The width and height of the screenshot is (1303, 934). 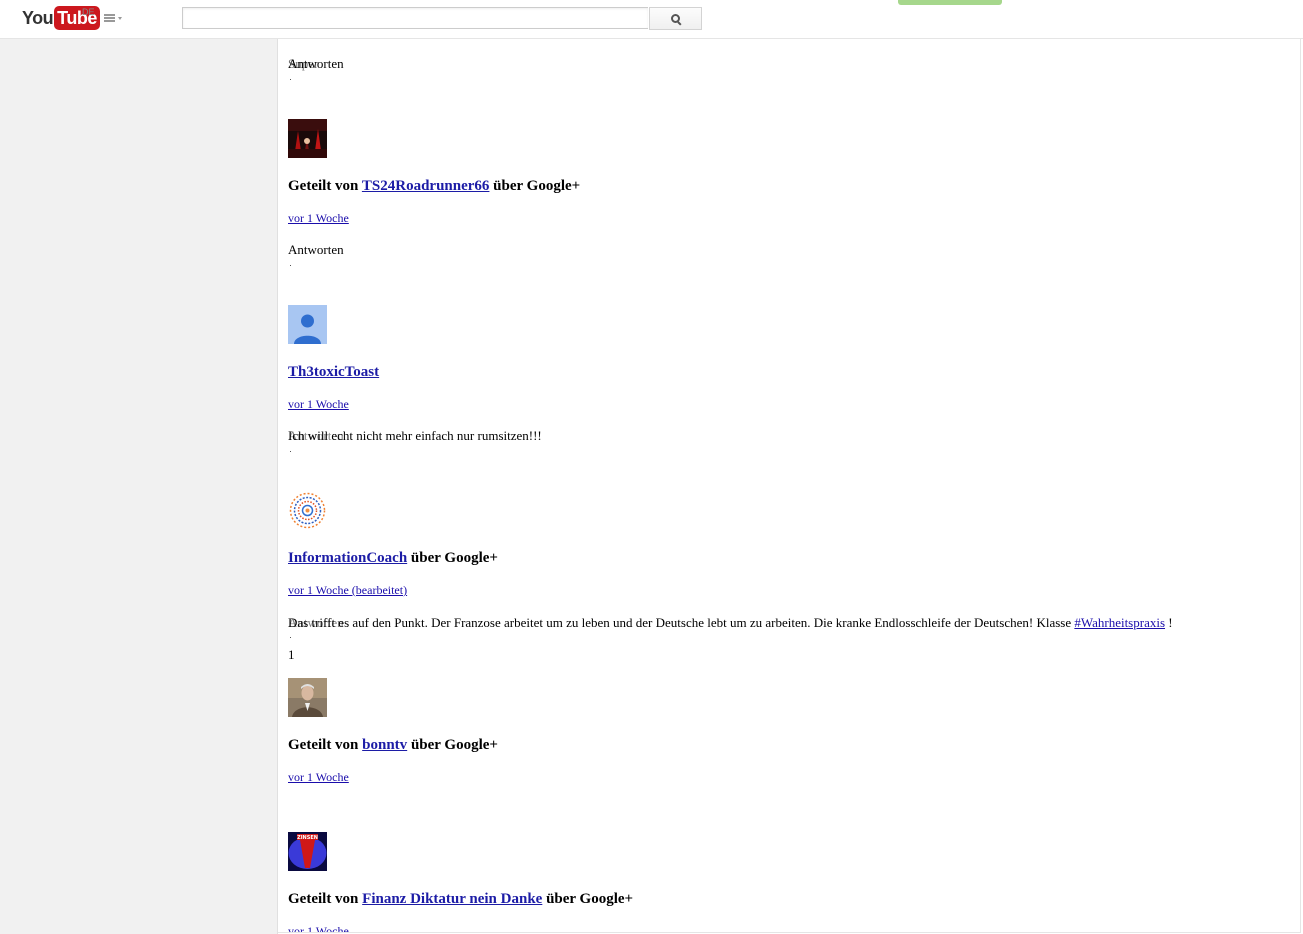 I want to click on author-link: Finanz Diktatur nein Danke, so click(x=452, y=899).